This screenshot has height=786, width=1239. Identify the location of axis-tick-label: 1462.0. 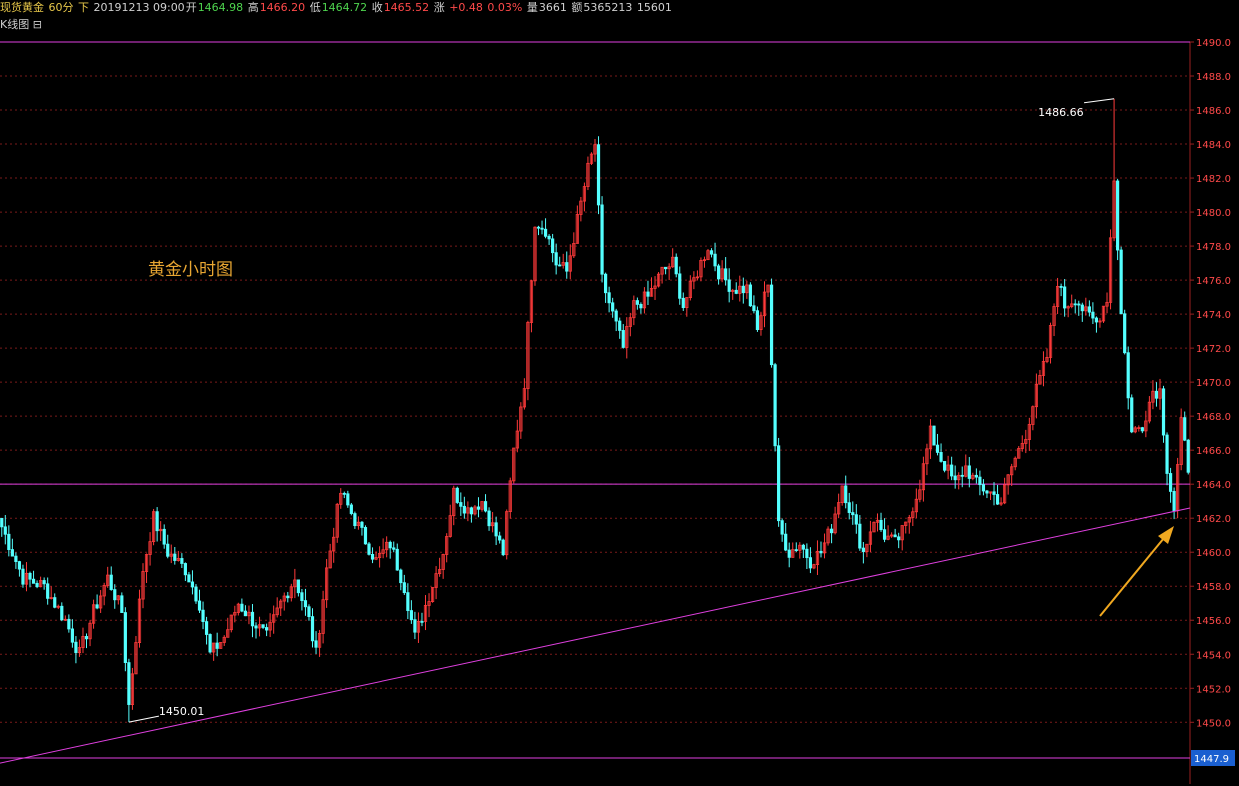
(1213, 519).